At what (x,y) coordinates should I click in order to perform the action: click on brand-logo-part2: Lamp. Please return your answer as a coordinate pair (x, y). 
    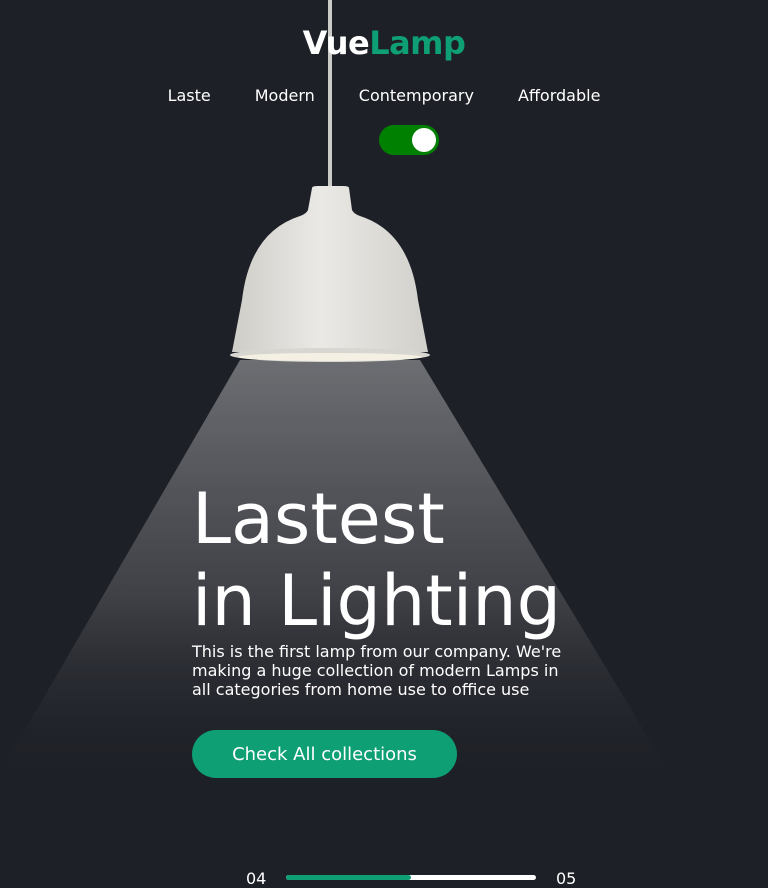
    Looking at the image, I should click on (417, 43).